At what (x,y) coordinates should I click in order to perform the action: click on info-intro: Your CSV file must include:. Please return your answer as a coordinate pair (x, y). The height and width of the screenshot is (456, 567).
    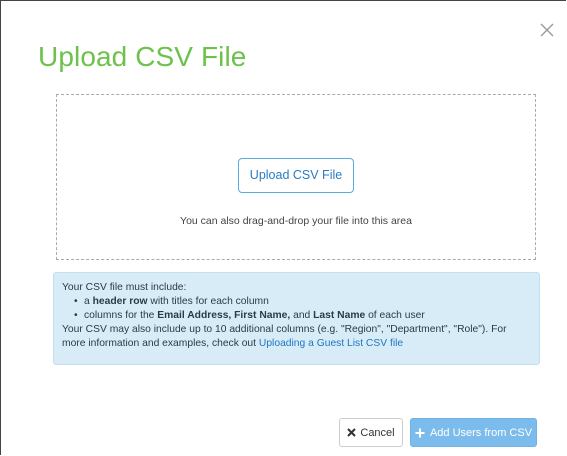
    Looking at the image, I should click on (124, 287).